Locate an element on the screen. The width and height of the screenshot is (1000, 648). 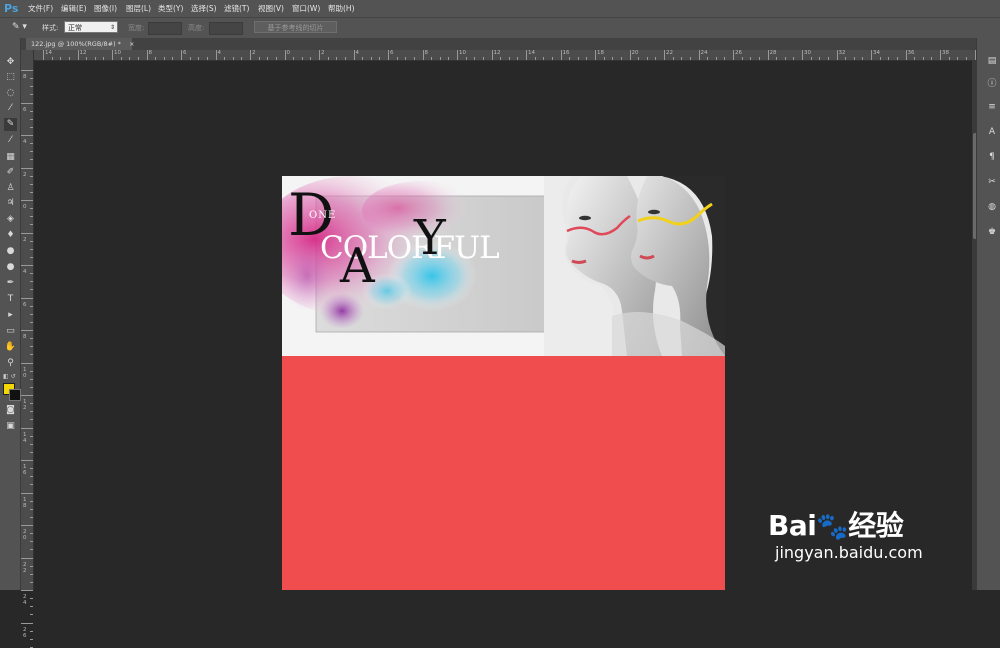
ruler-tick-label: 6 is located at coordinates (392, 53).